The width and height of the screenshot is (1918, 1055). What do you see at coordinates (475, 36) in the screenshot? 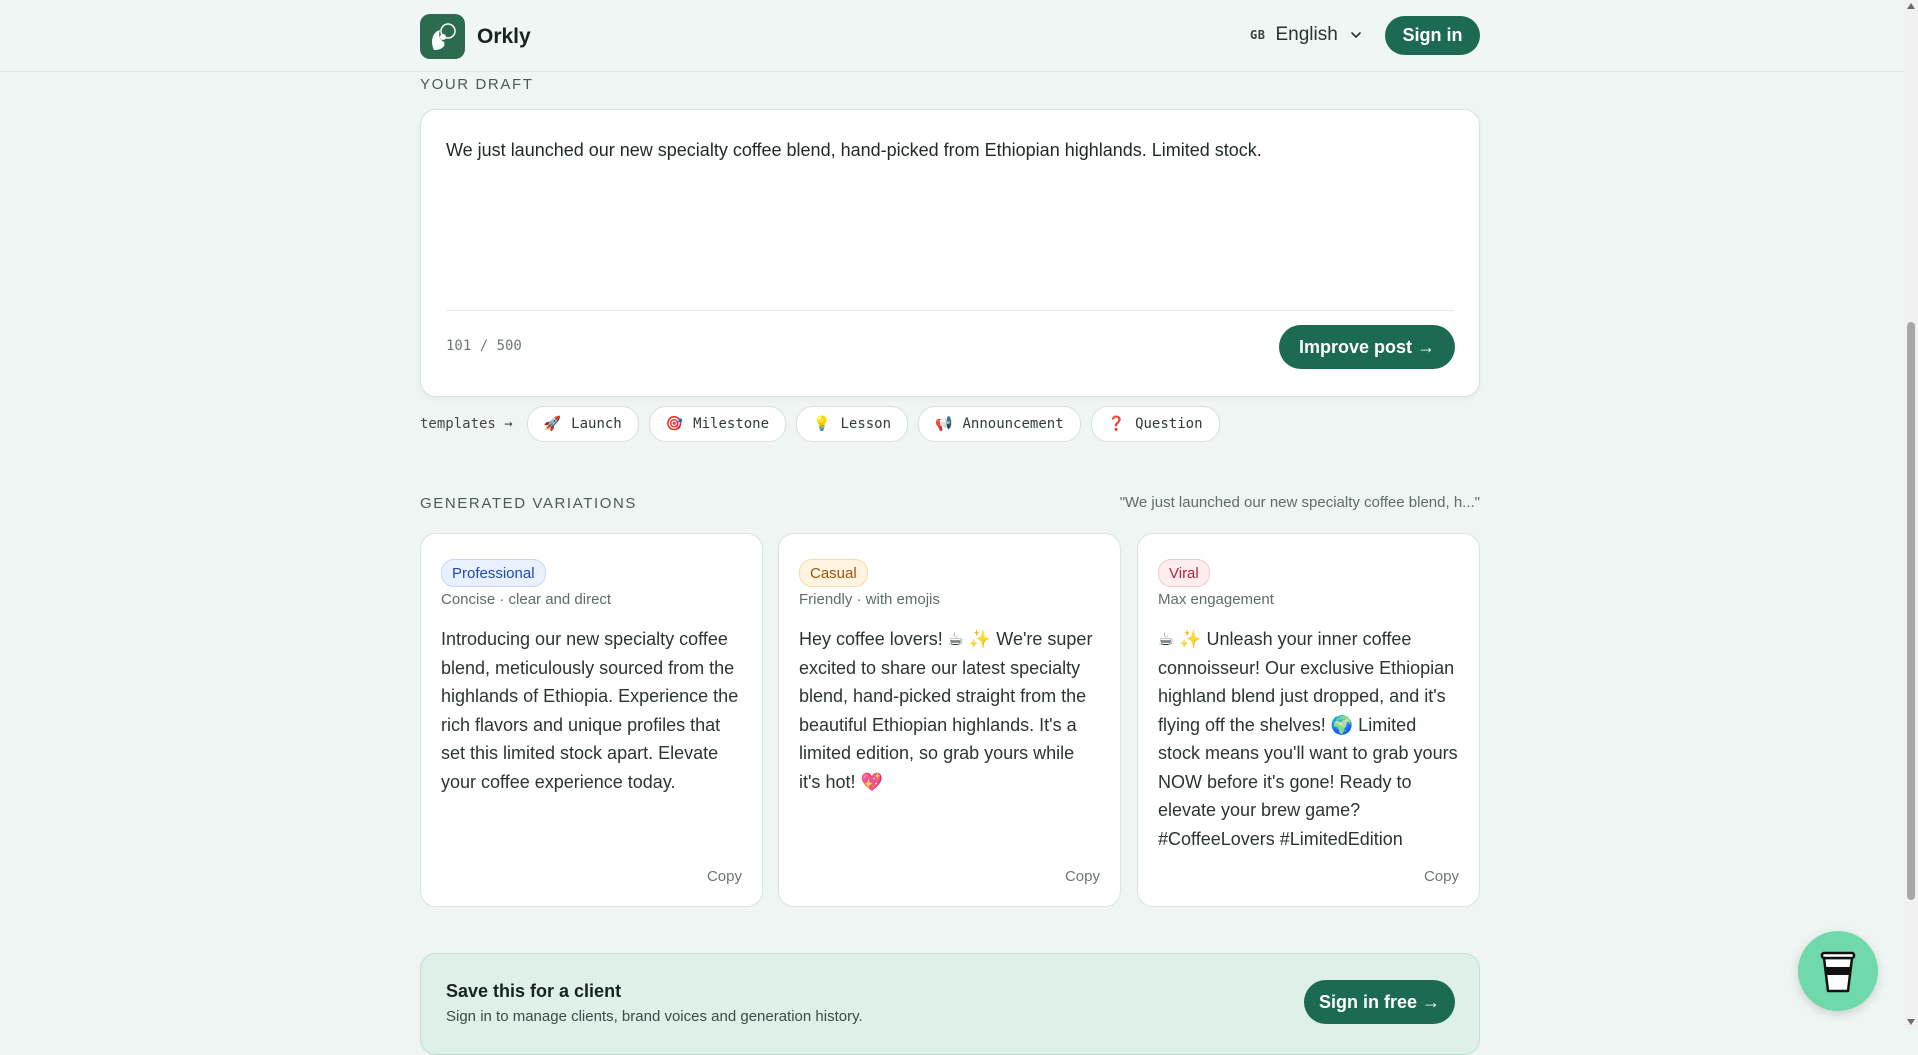
I see `brand: Orkly` at bounding box center [475, 36].